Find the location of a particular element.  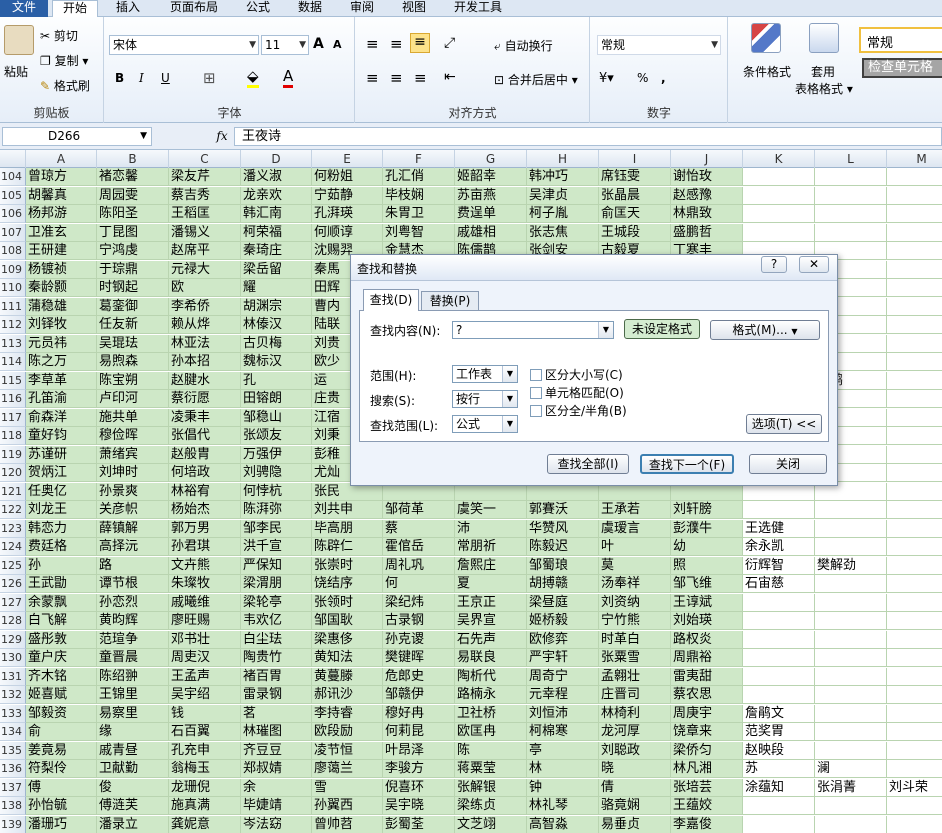

cell: 贺炳江 is located at coordinates (61, 473).